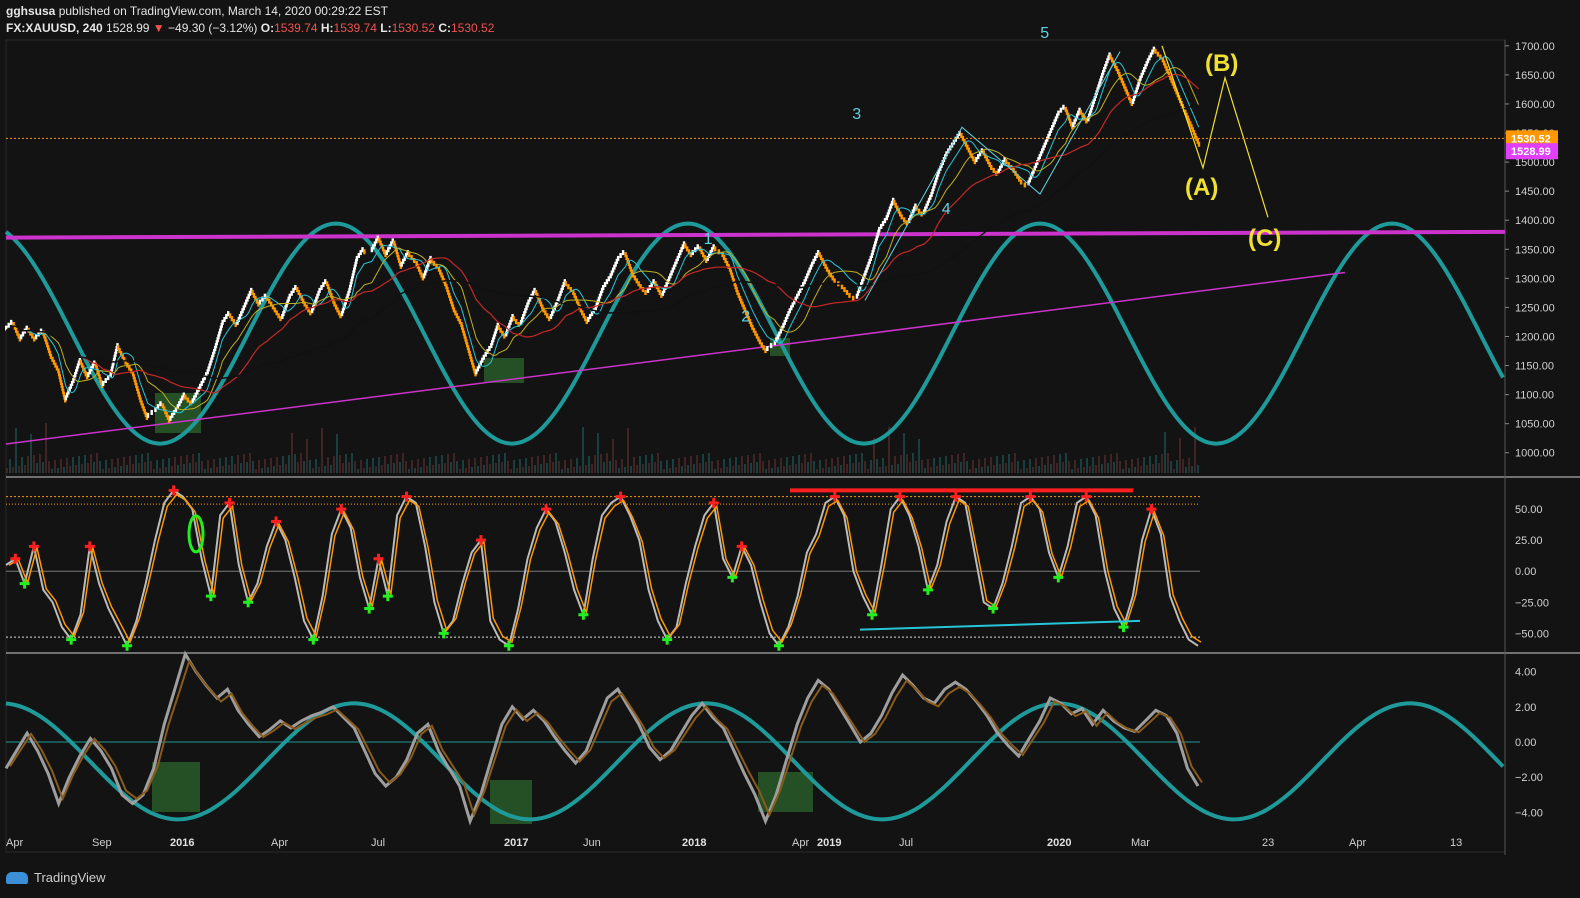 This screenshot has height=898, width=1580. What do you see at coordinates (54, 28) in the screenshot?
I see `symbol-name: FX:XAUUSD, 240` at bounding box center [54, 28].